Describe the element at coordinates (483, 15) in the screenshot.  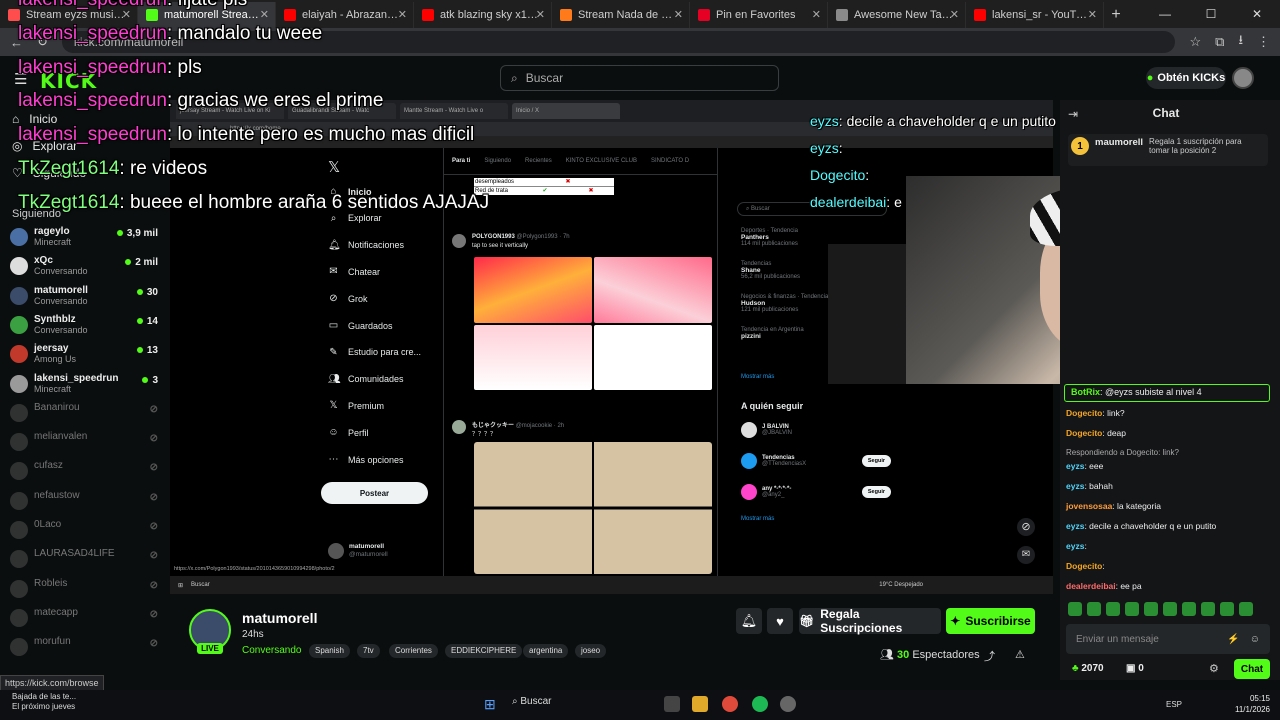
I see `browser-tab: atk blazing sky x1 fortnite✕` at that location.